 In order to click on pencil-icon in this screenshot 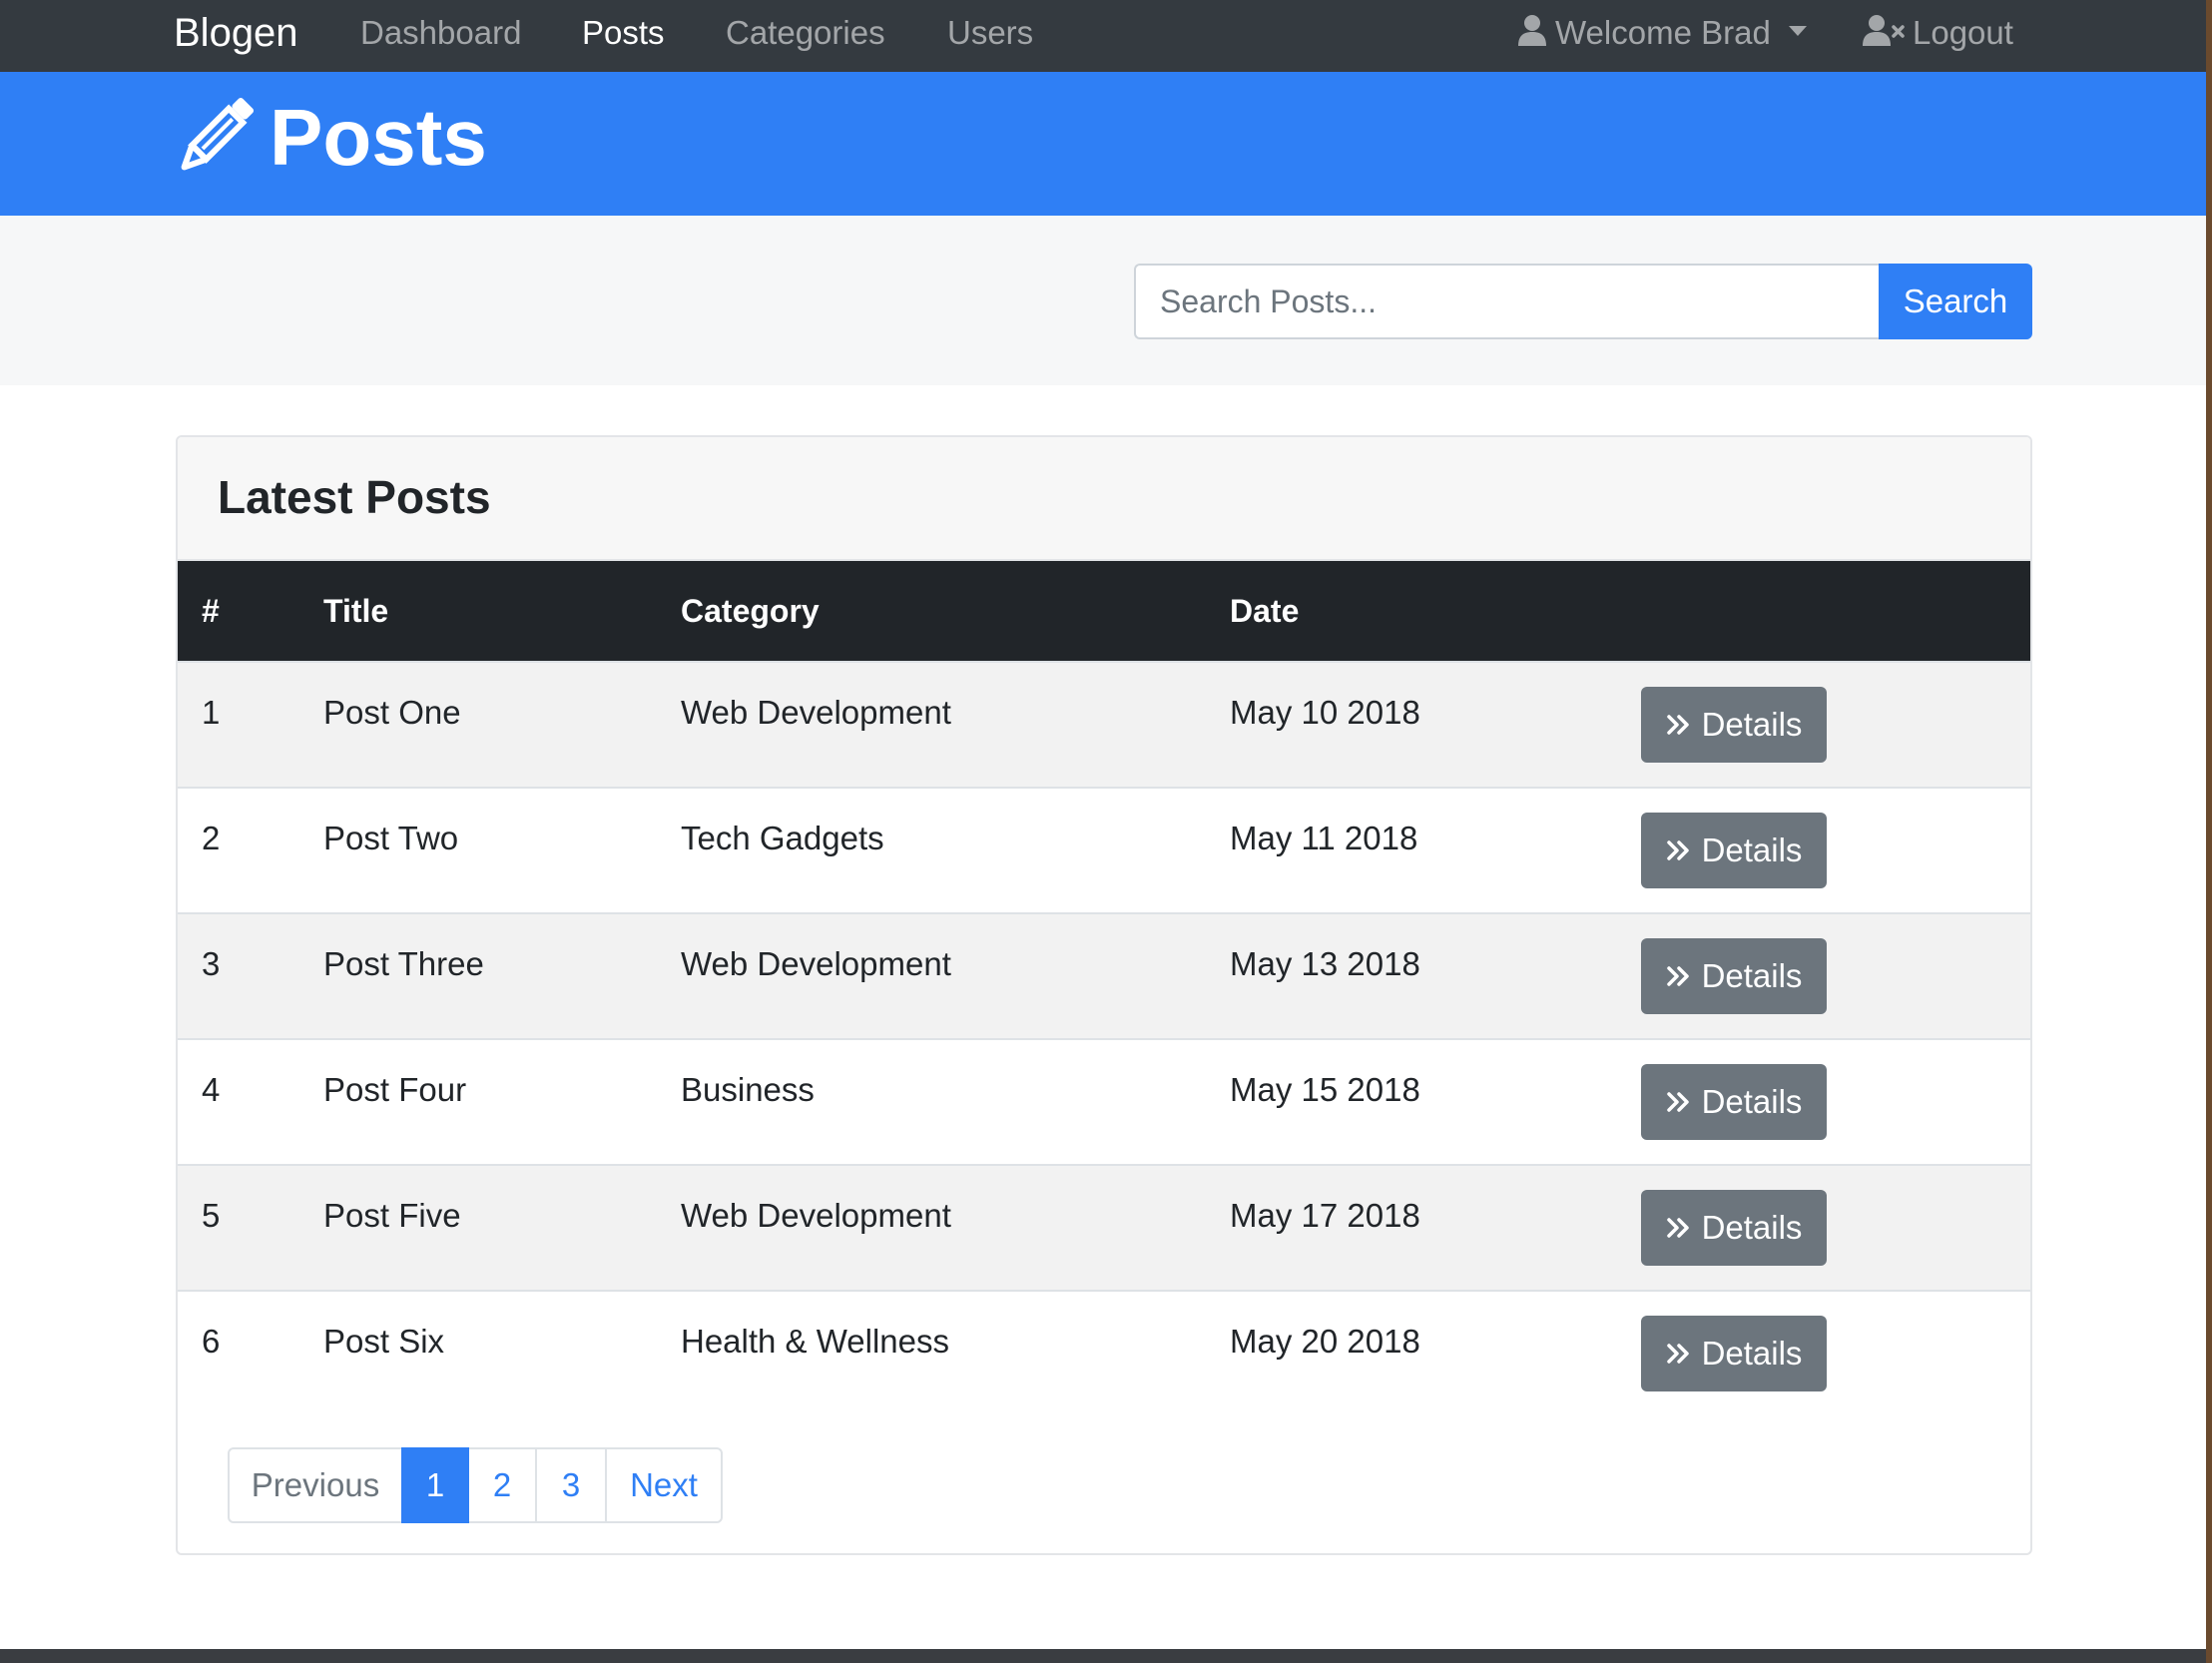, I will do `click(215, 139)`.